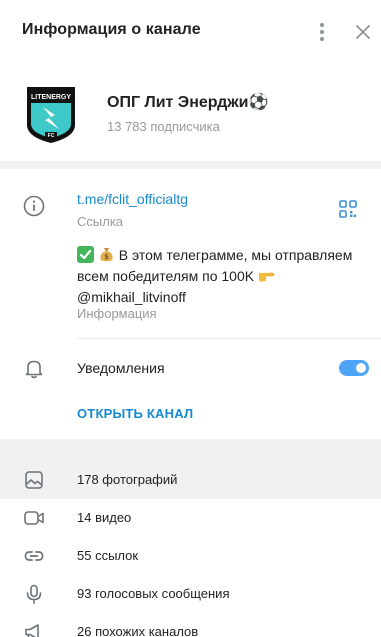 This screenshot has height=637, width=381. Describe the element at coordinates (229, 338) in the screenshot. I see `section-divider` at that location.